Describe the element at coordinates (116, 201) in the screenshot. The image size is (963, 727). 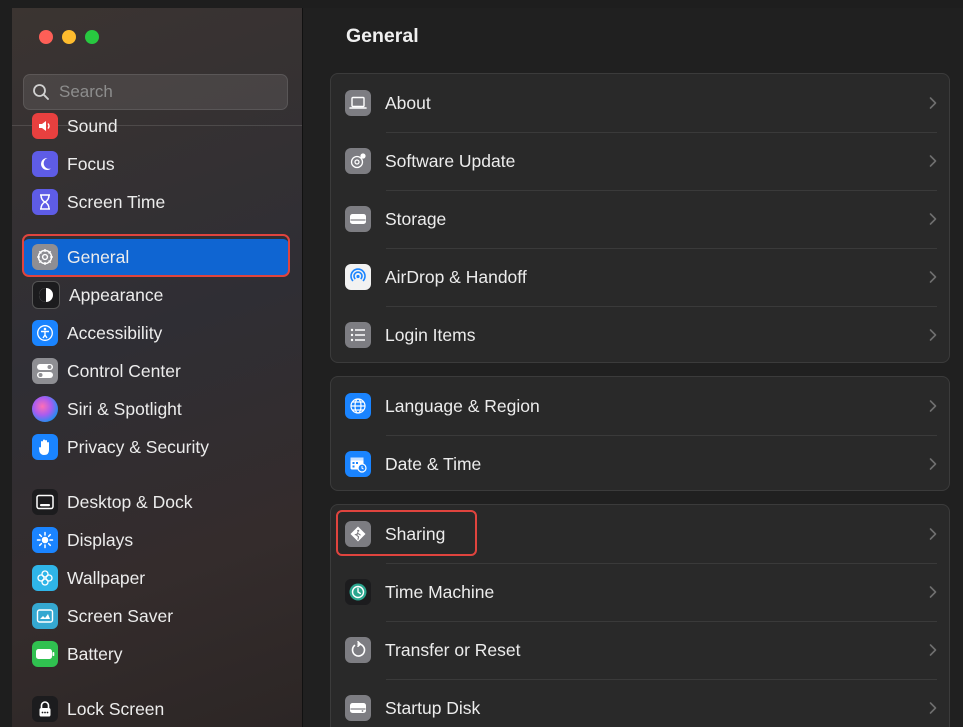
I see `sidebar-item-label: Screen Time` at that location.